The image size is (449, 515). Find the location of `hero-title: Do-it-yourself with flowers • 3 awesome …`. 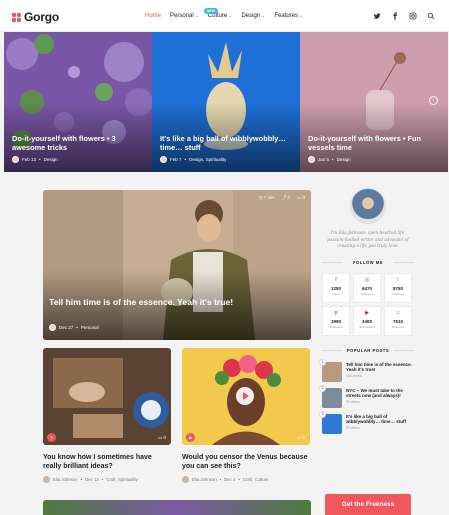

hero-title: Do-it-yourself with flowers • 3 awesome … is located at coordinates (78, 143).